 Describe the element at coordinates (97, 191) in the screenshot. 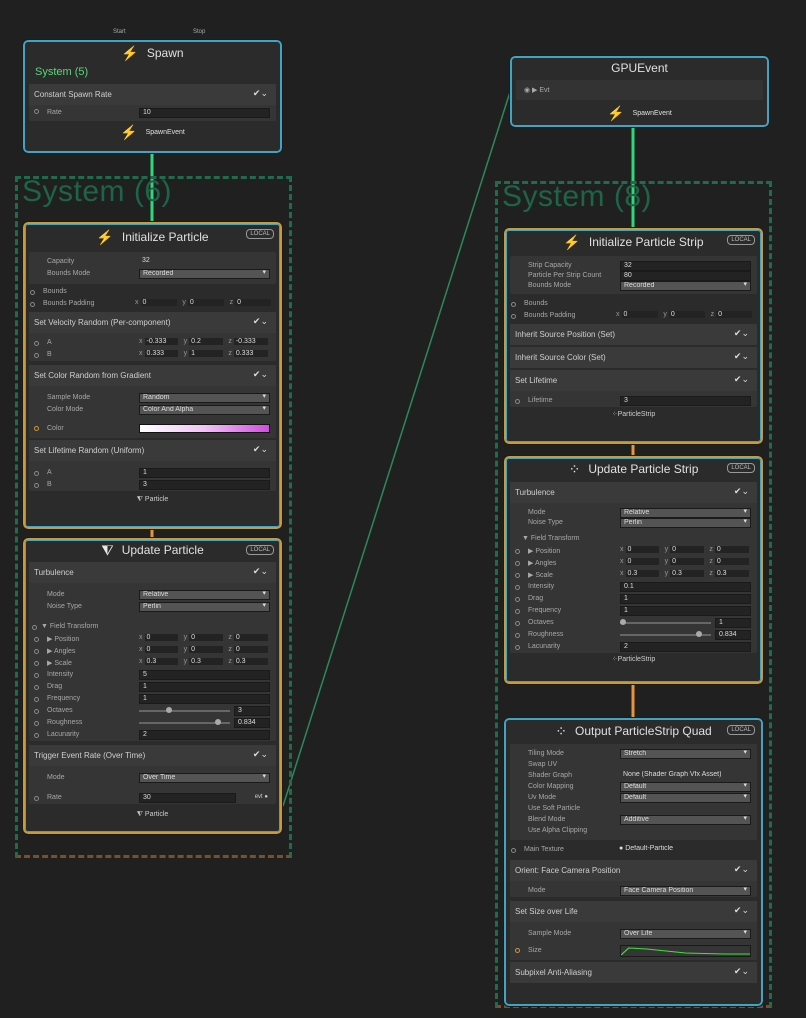

I see `system-6-title: System (6)` at that location.